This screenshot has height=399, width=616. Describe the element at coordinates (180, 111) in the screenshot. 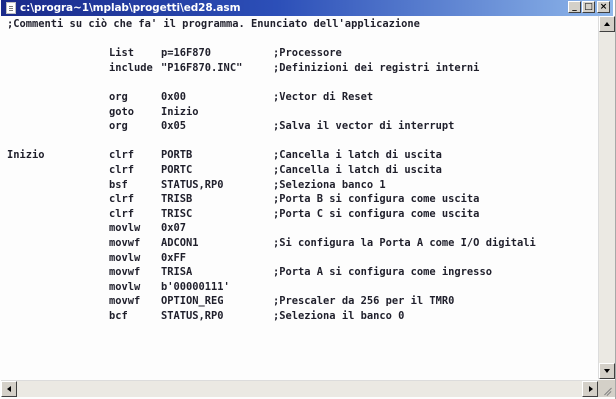

I see `code-arg: Inizio` at that location.